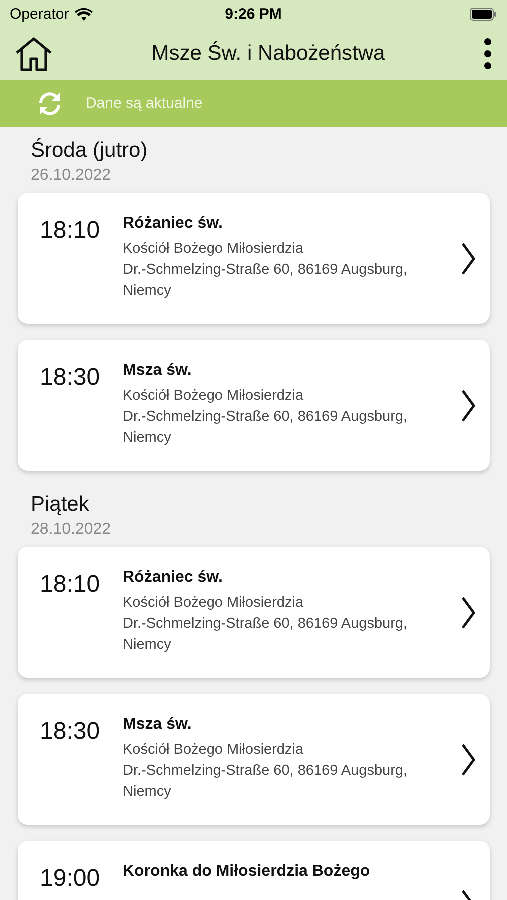 This screenshot has width=507, height=900. Describe the element at coordinates (268, 54) in the screenshot. I see `screen-title: Msze Św. i Nabożeństwa` at that location.